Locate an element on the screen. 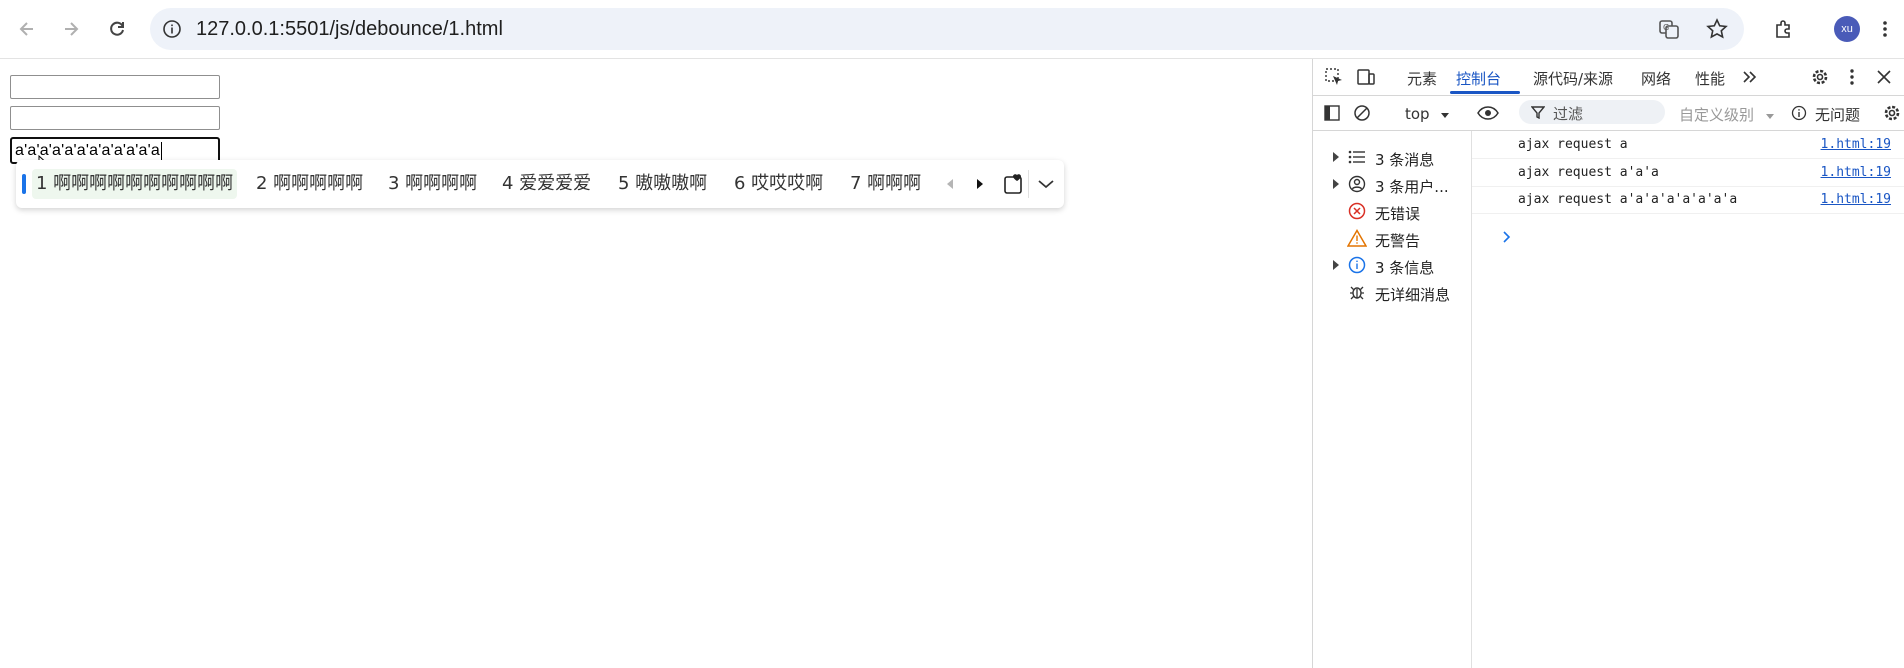 The width and height of the screenshot is (1904, 668). text-caret is located at coordinates (161, 150).